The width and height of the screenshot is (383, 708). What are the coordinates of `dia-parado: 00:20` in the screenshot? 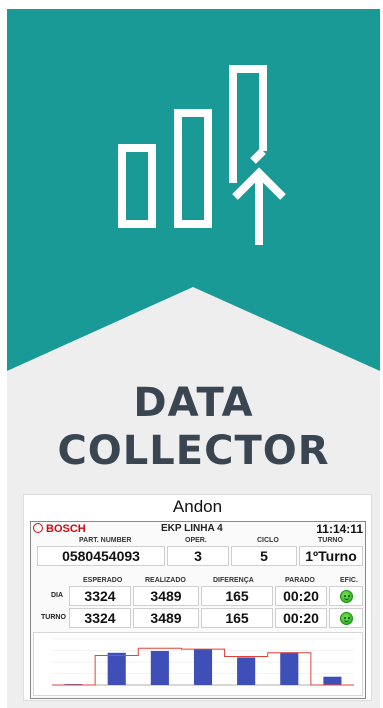 It's located at (301, 596).